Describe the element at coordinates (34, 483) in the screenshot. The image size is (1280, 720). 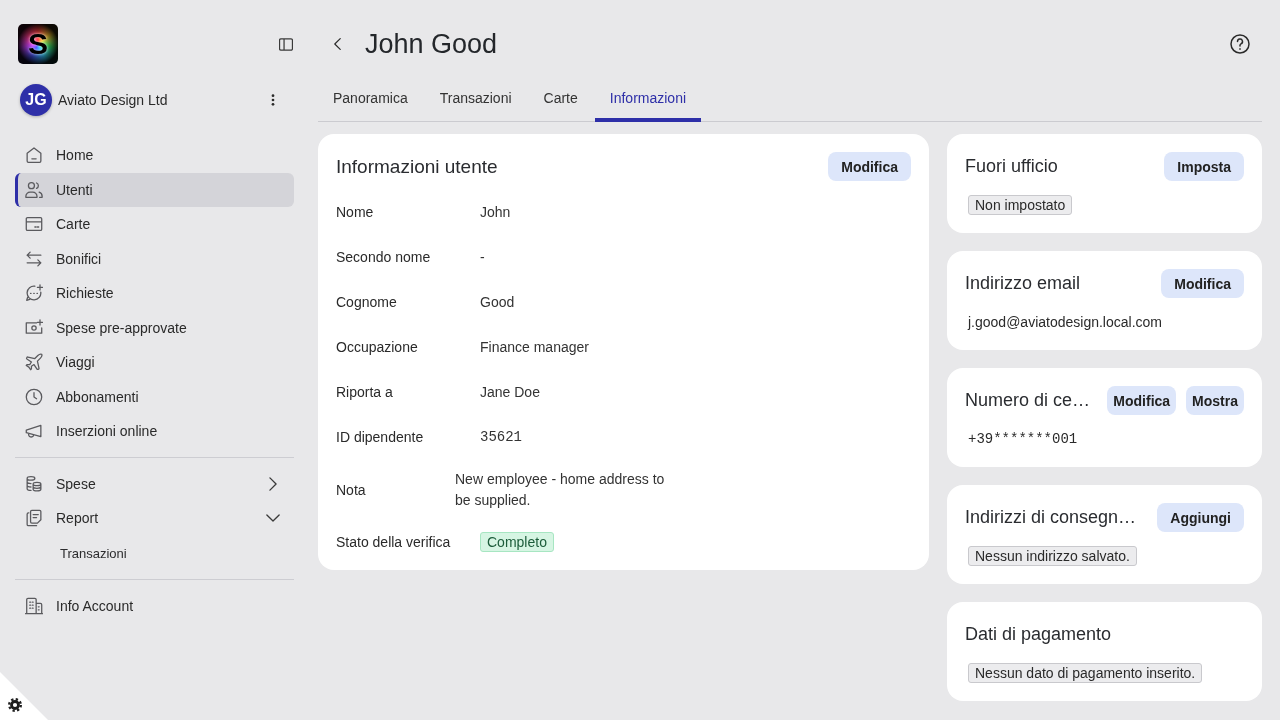
I see `coin-stack-icon` at that location.